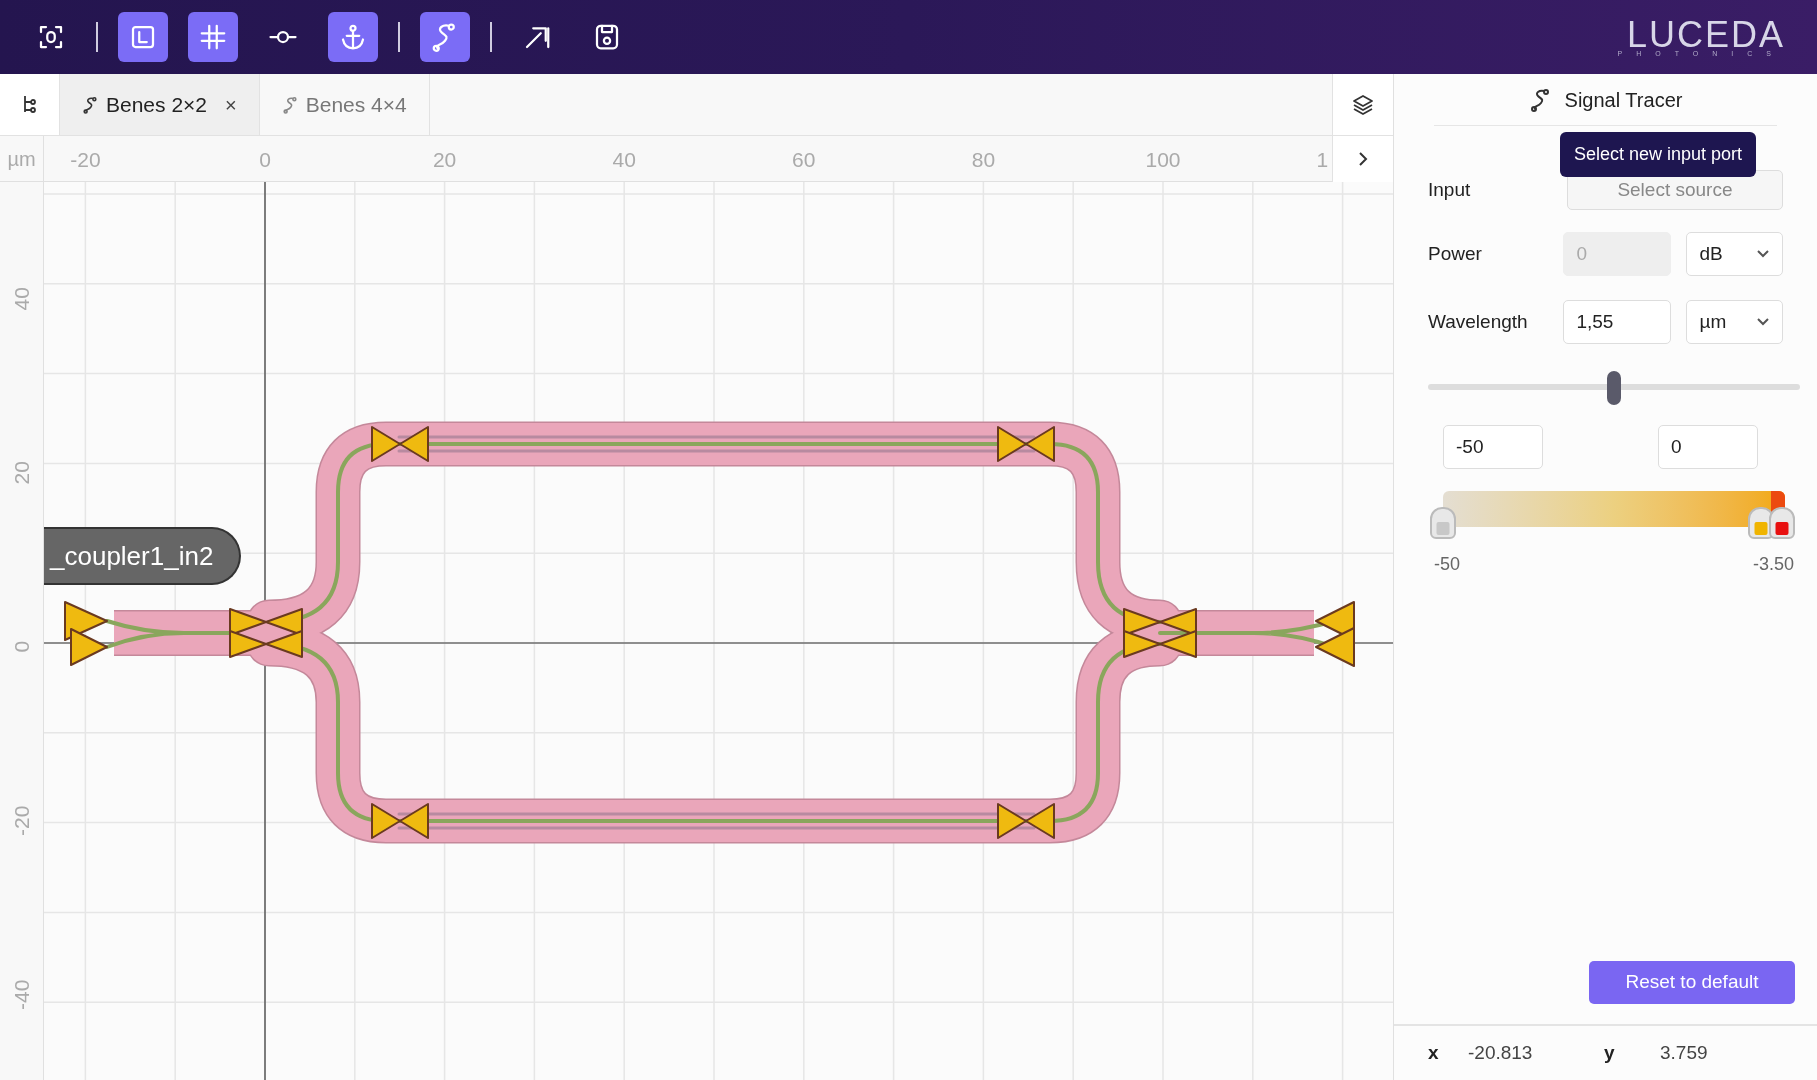 This screenshot has height=1080, width=1817. I want to click on wavelength-input: 1,55, so click(1617, 322).